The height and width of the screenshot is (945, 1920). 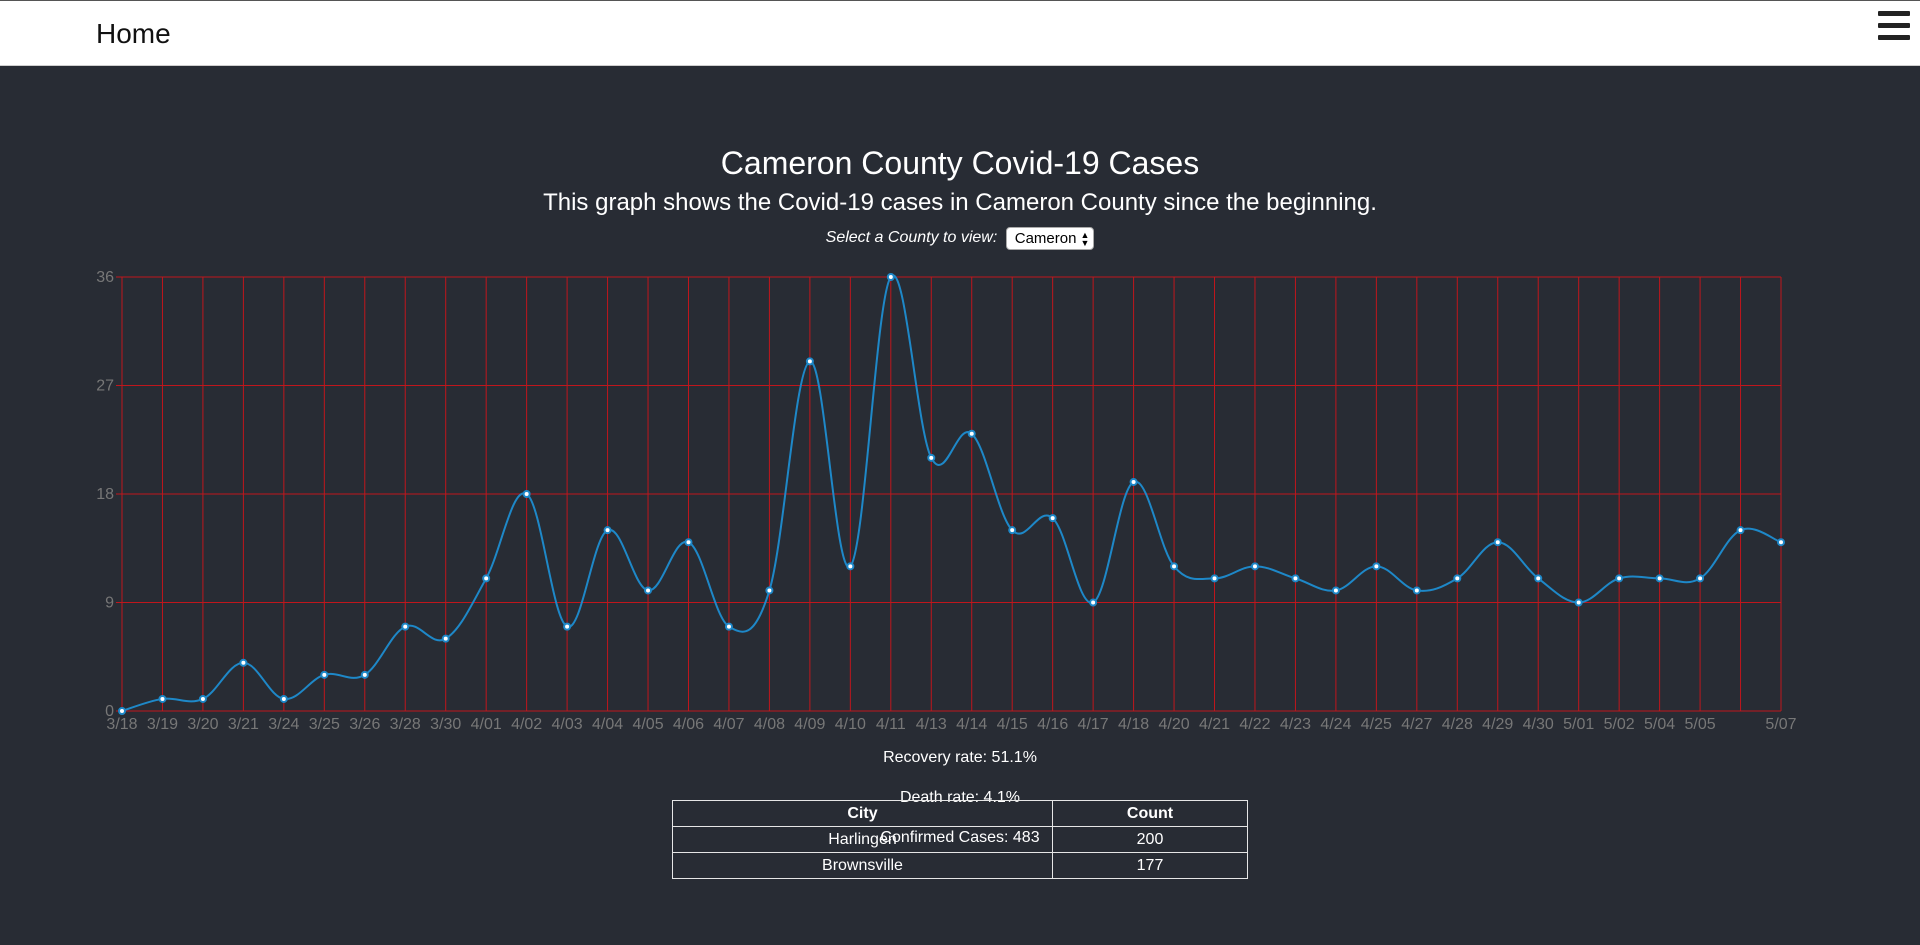 What do you see at coordinates (283, 724) in the screenshot?
I see `x-tick-label: 3/24` at bounding box center [283, 724].